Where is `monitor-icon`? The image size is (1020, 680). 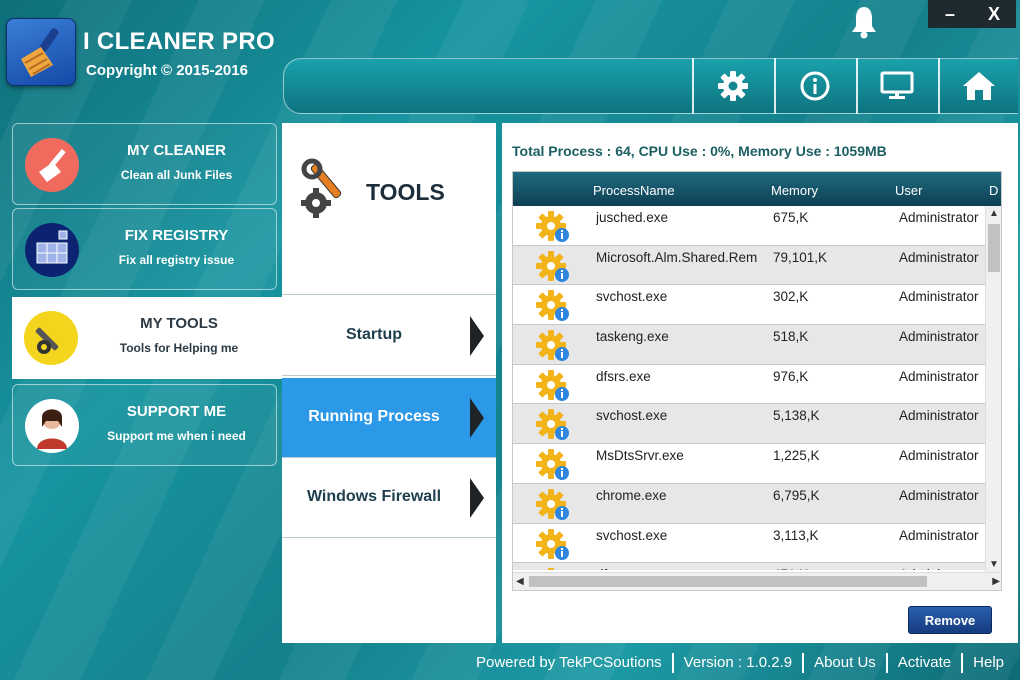
monitor-icon is located at coordinates (897, 85).